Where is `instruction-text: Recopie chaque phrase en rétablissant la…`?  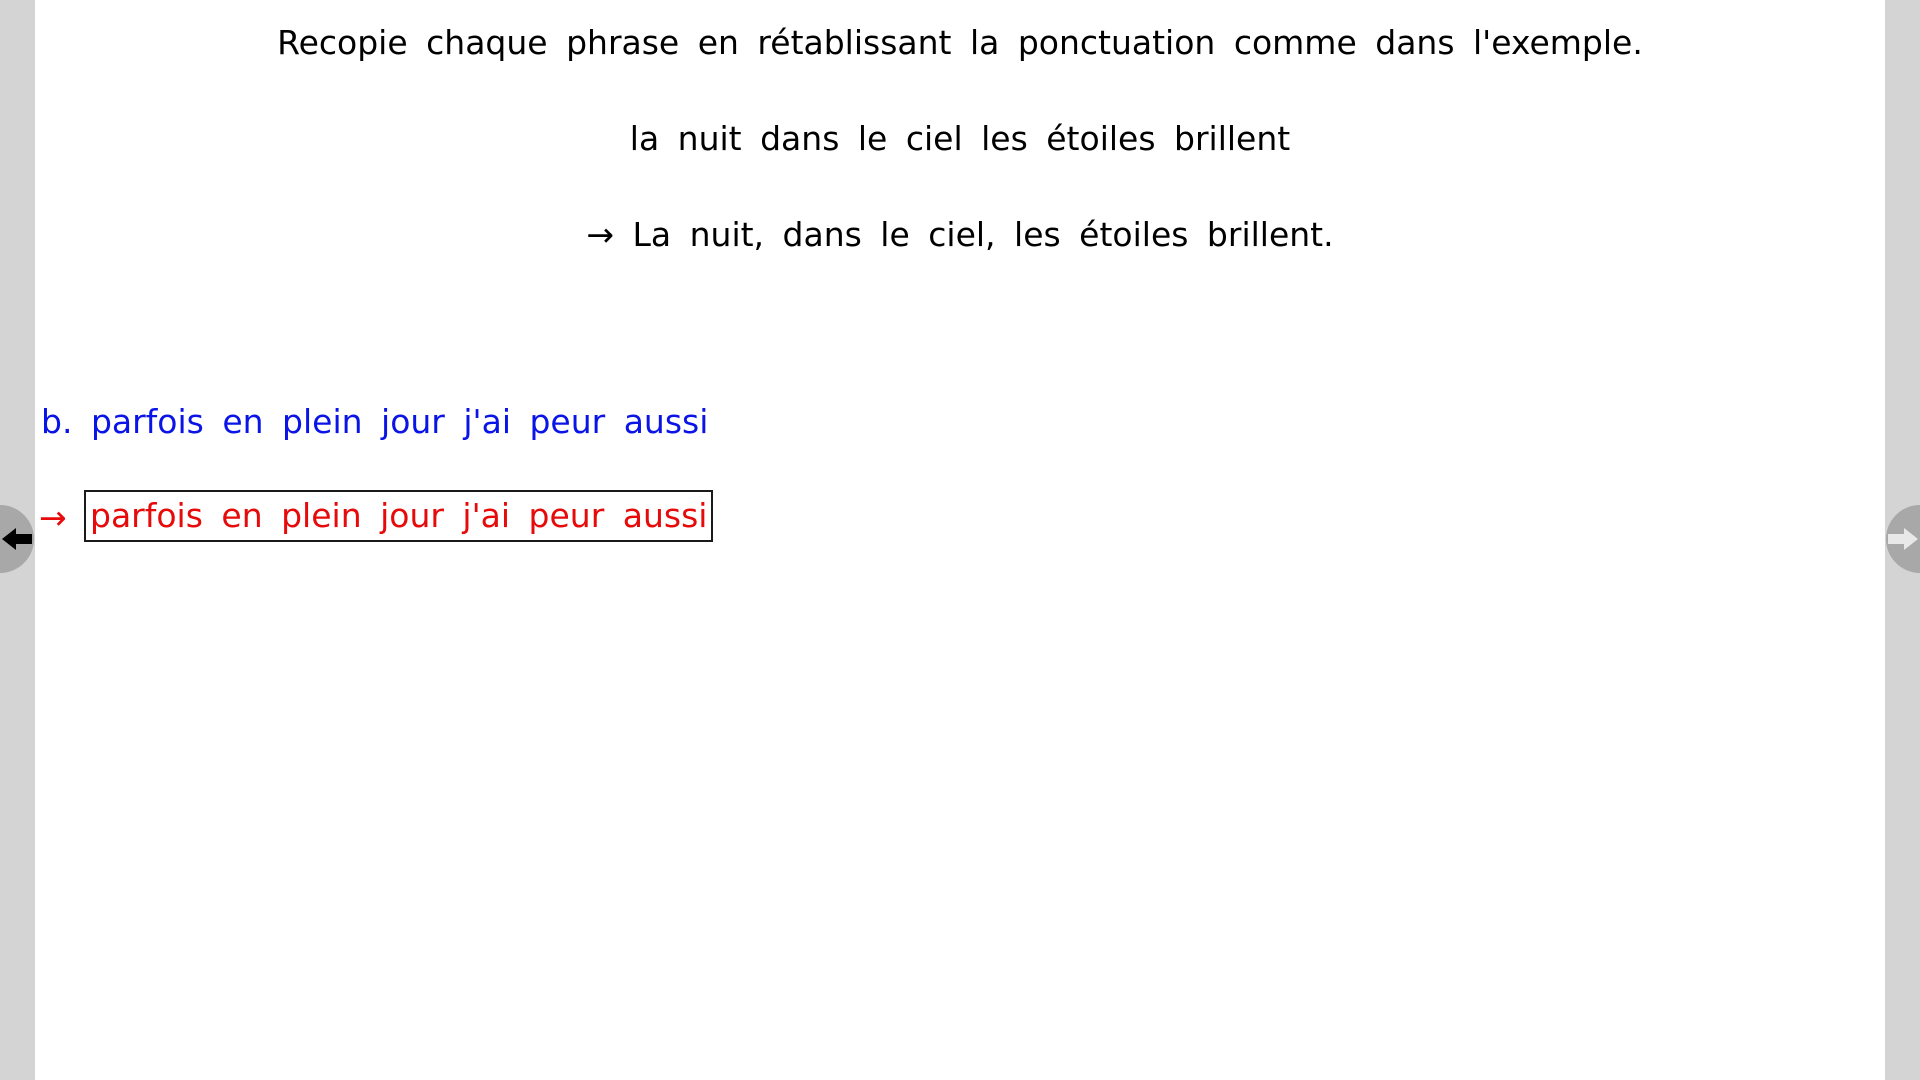 instruction-text: Recopie chaque phrase en rétablissant la… is located at coordinates (960, 42).